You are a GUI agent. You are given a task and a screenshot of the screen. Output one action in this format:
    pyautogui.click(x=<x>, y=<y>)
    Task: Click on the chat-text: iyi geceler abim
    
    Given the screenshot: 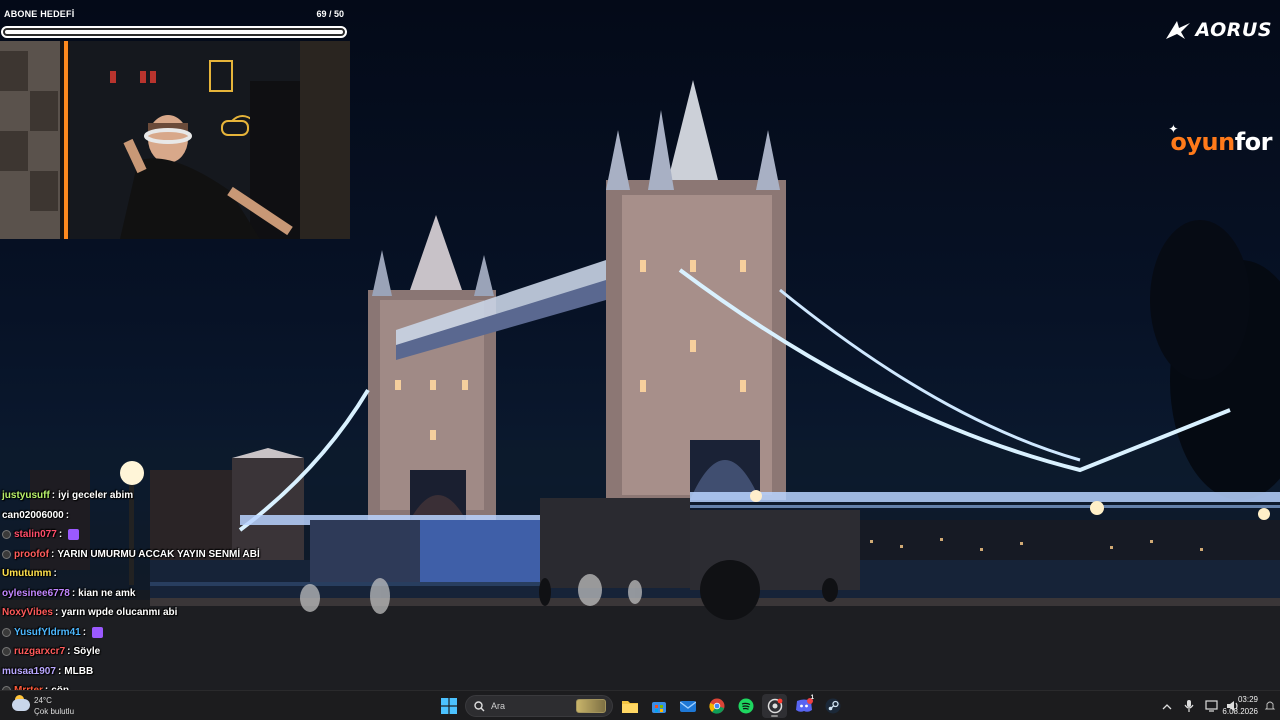 What is the action you would take?
    pyautogui.click(x=96, y=496)
    